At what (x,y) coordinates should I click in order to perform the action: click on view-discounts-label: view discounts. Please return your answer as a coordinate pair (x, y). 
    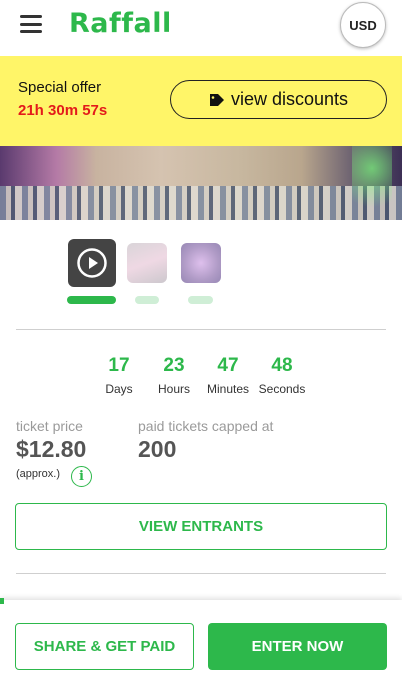
    Looking at the image, I should click on (289, 99).